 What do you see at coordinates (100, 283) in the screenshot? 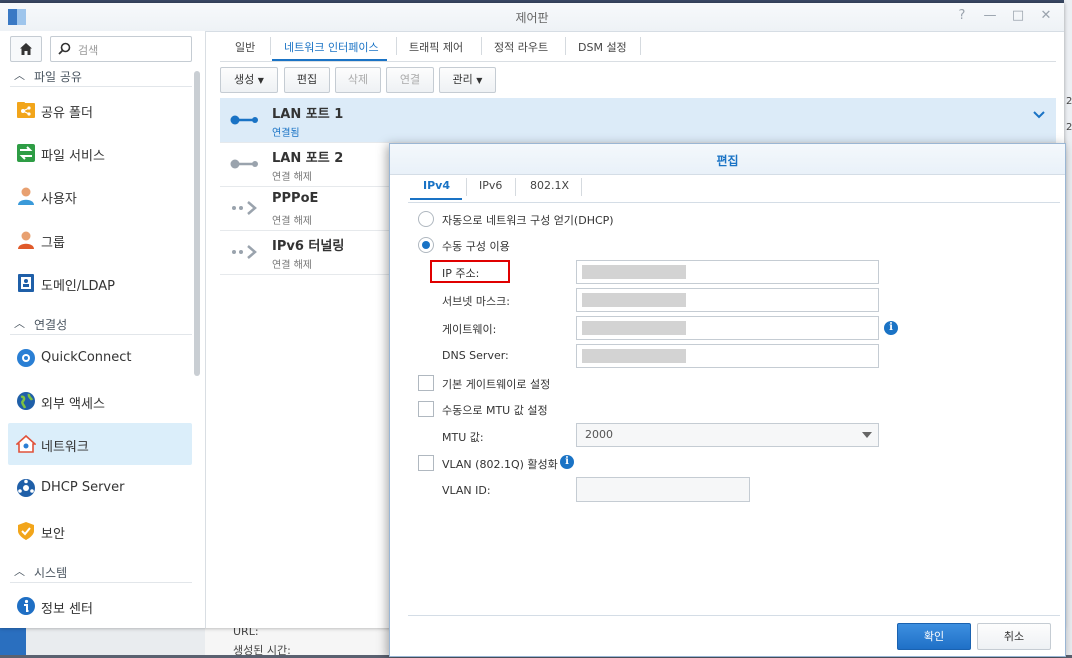
I see `sidebar-item-domain-ldap: 도메인/LDAP` at bounding box center [100, 283].